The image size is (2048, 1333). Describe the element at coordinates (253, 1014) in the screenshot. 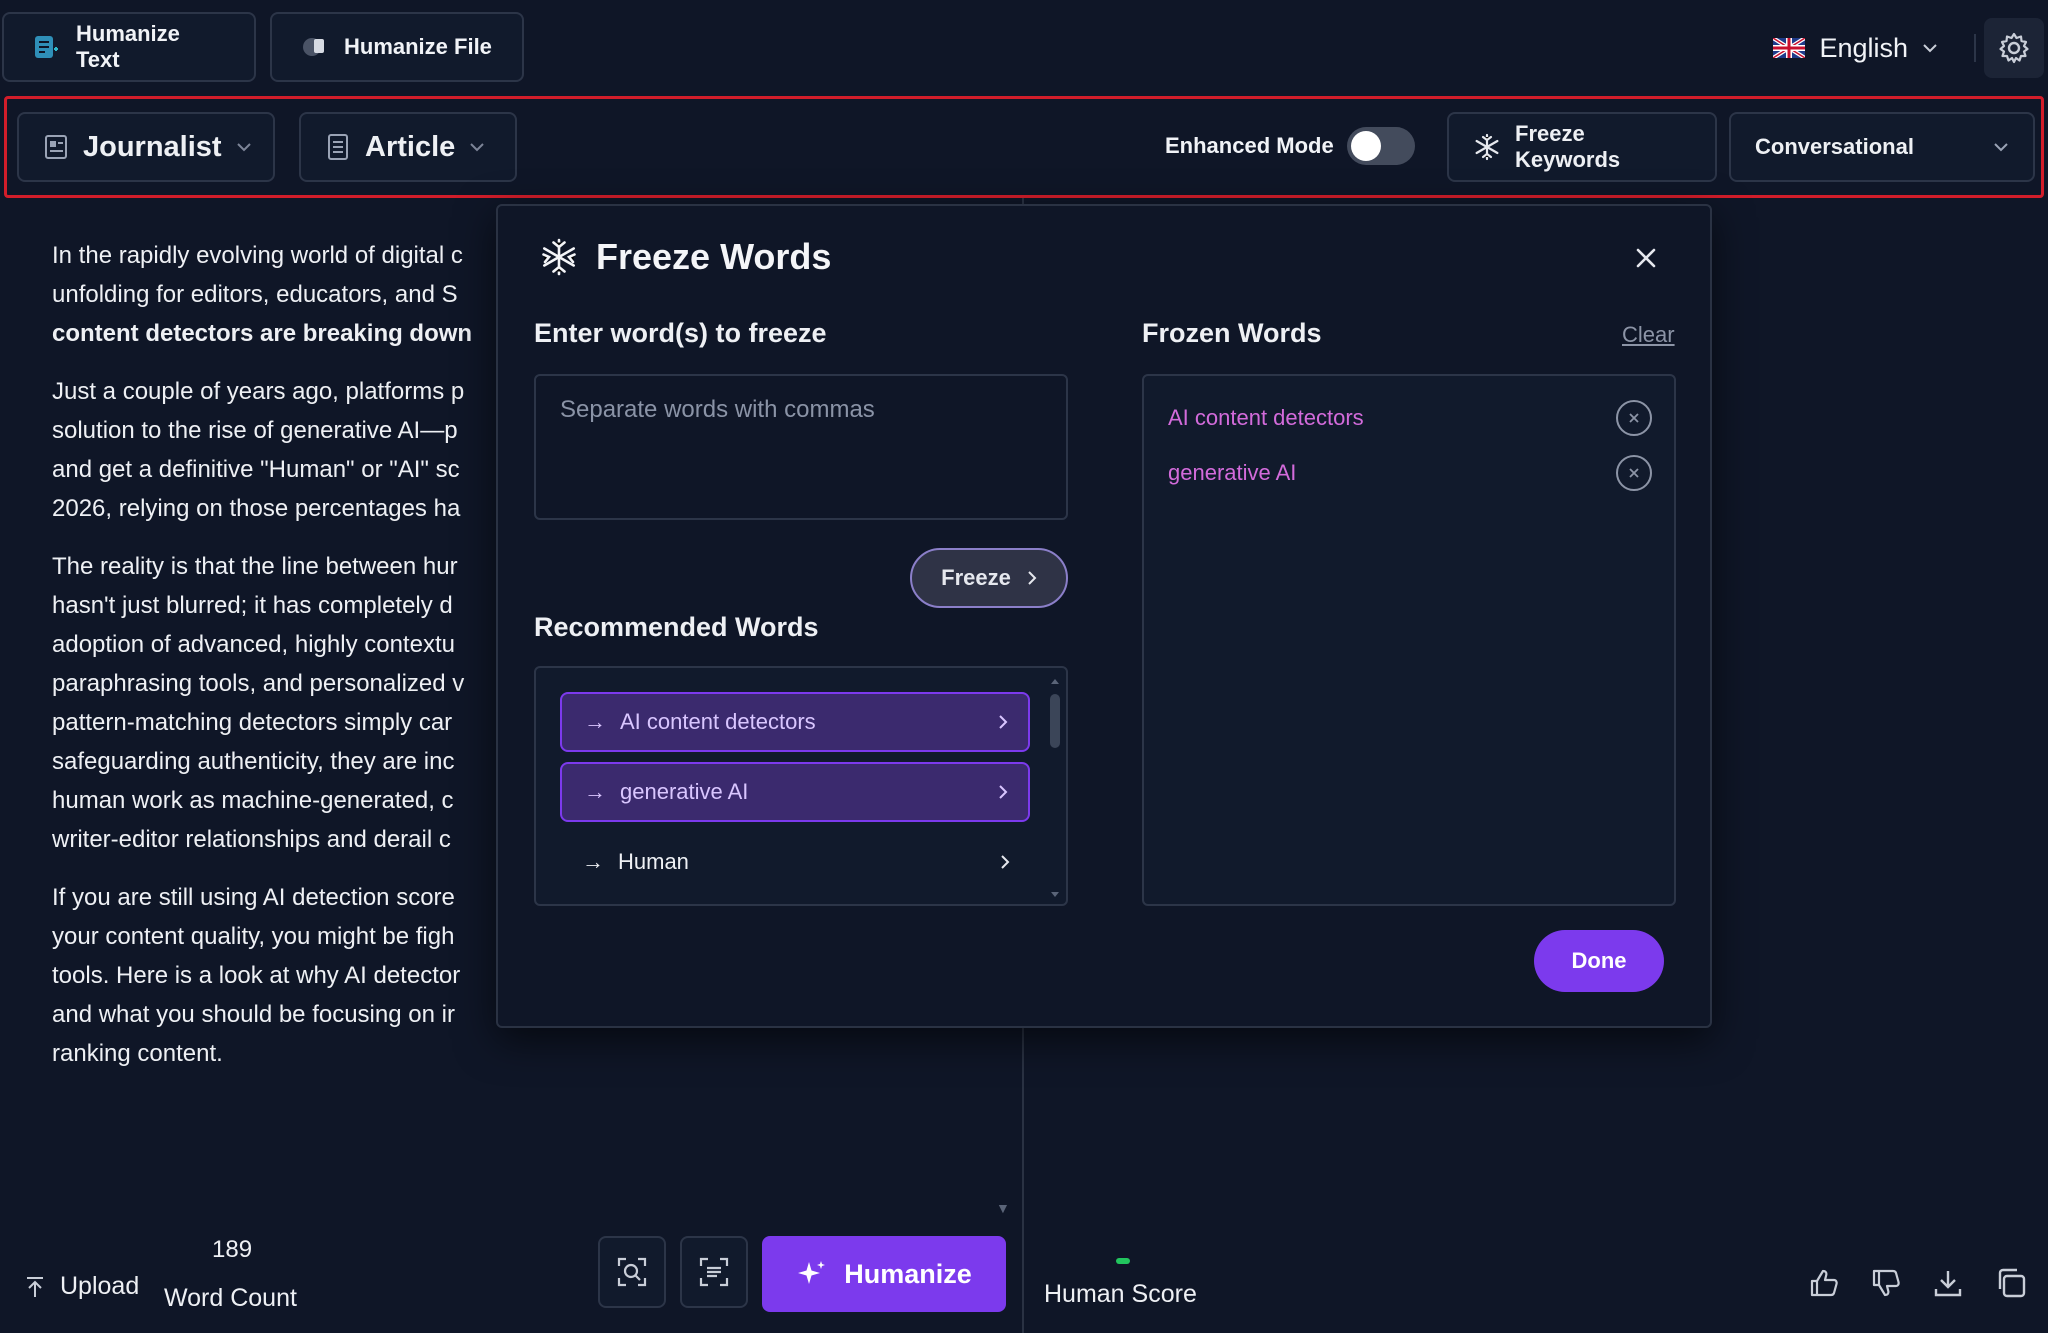

I see `editor-line: and what you should be focusing on ir` at that location.